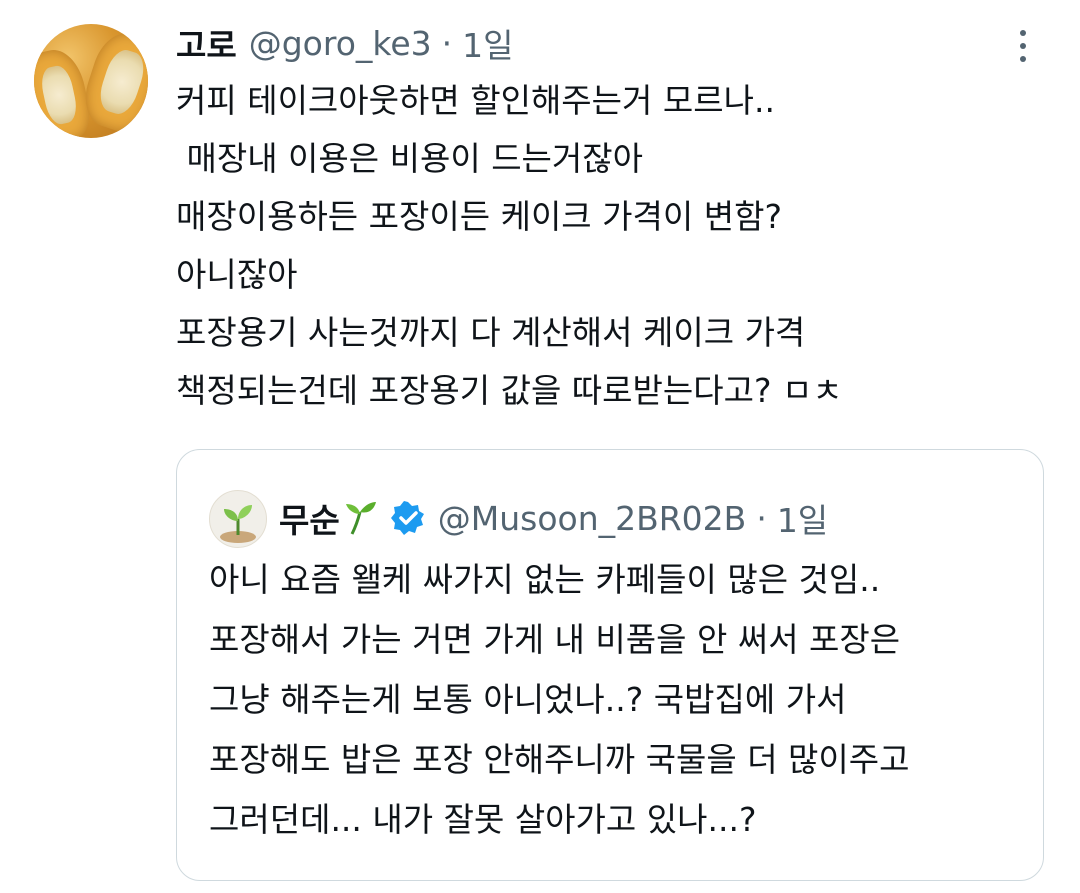  What do you see at coordinates (340, 43) in the screenshot?
I see `author-handle: @goro_ke3` at bounding box center [340, 43].